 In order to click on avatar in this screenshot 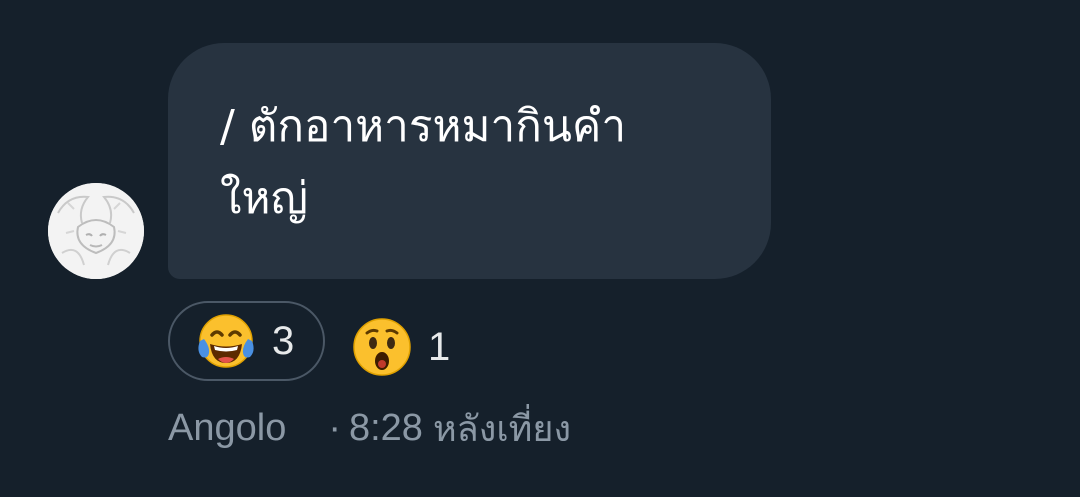, I will do `click(96, 231)`.